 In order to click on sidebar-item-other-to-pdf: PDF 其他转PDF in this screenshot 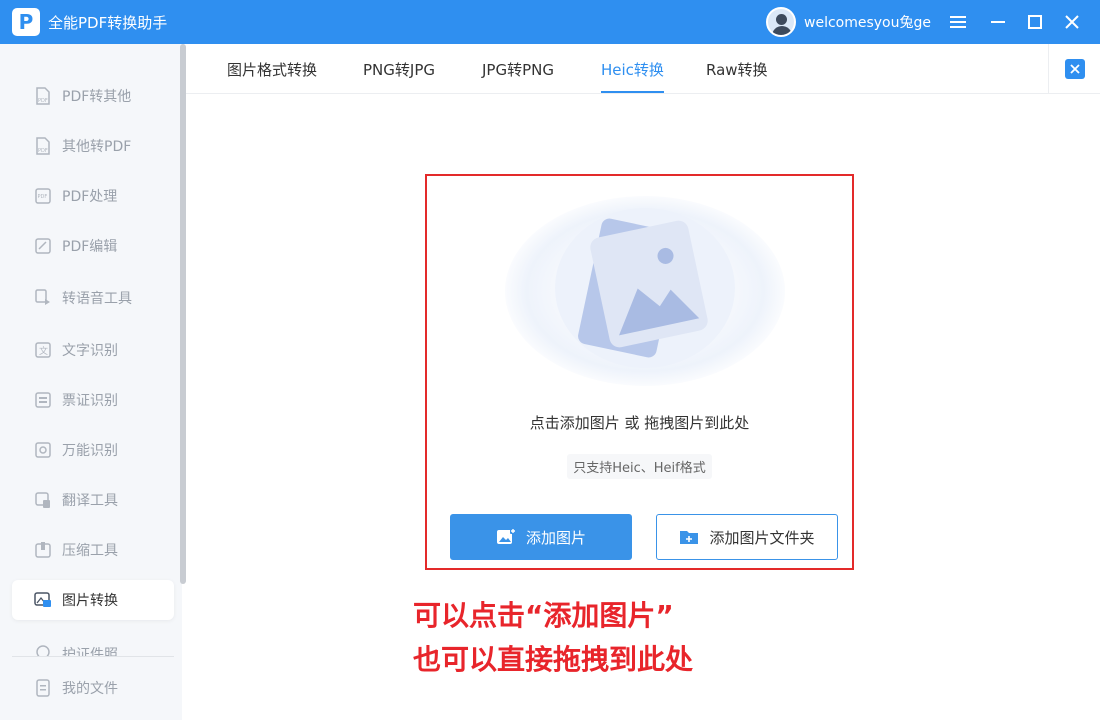, I will do `click(93, 146)`.